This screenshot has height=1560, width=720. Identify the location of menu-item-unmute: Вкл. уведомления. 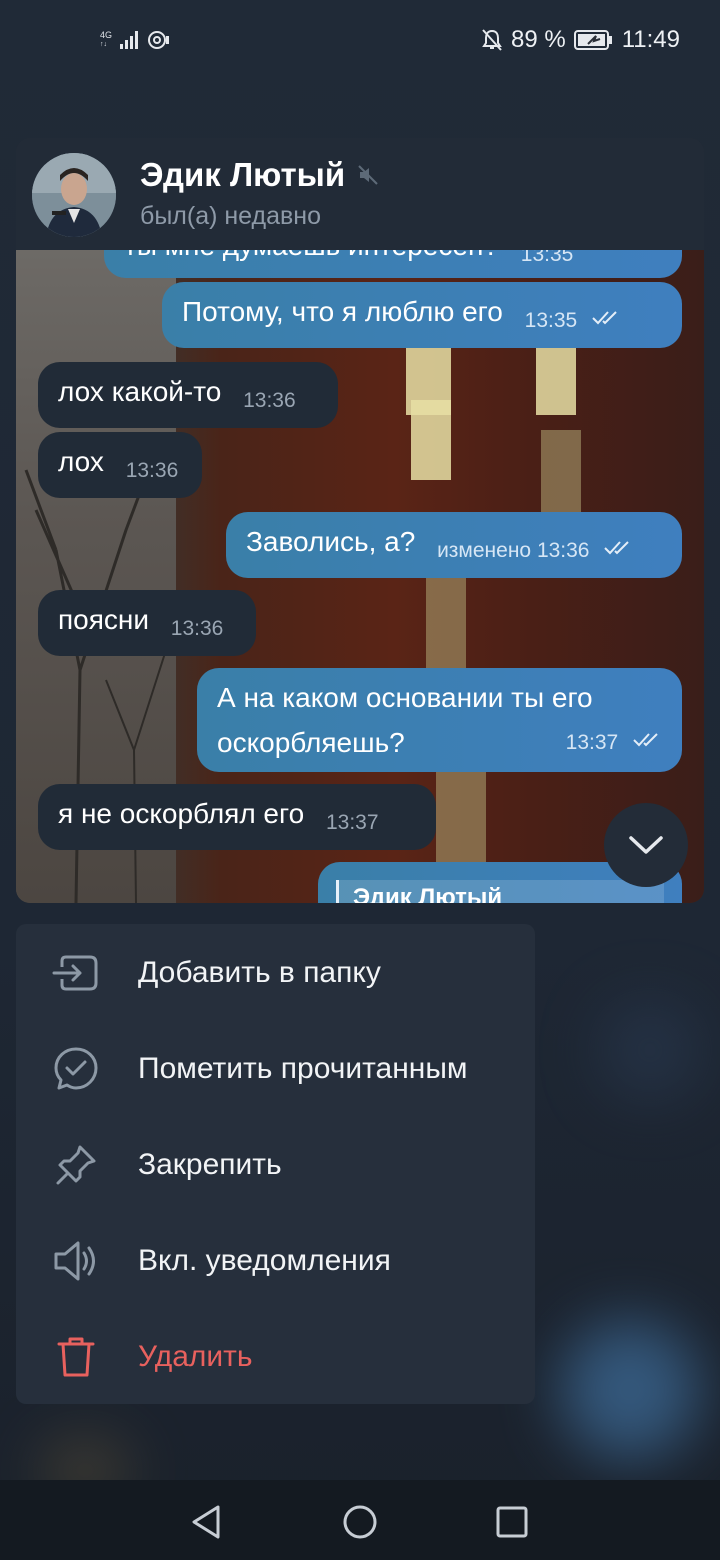
(275, 1261).